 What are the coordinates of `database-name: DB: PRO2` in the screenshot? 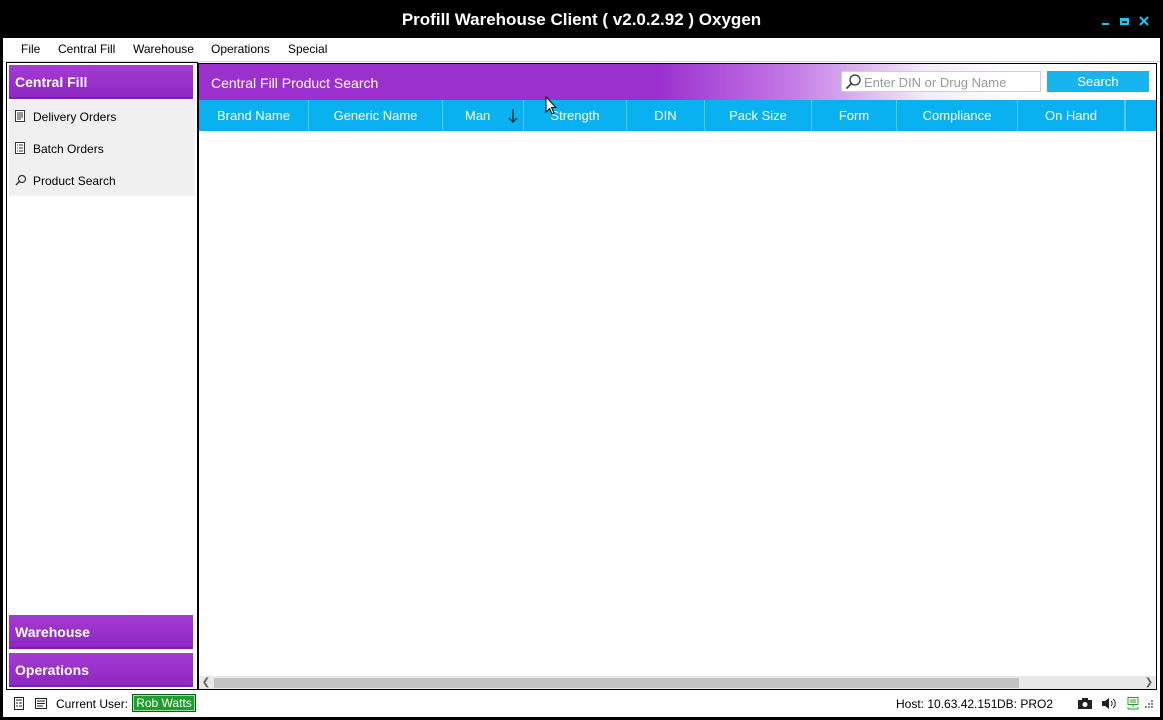 It's located at (1025, 704).